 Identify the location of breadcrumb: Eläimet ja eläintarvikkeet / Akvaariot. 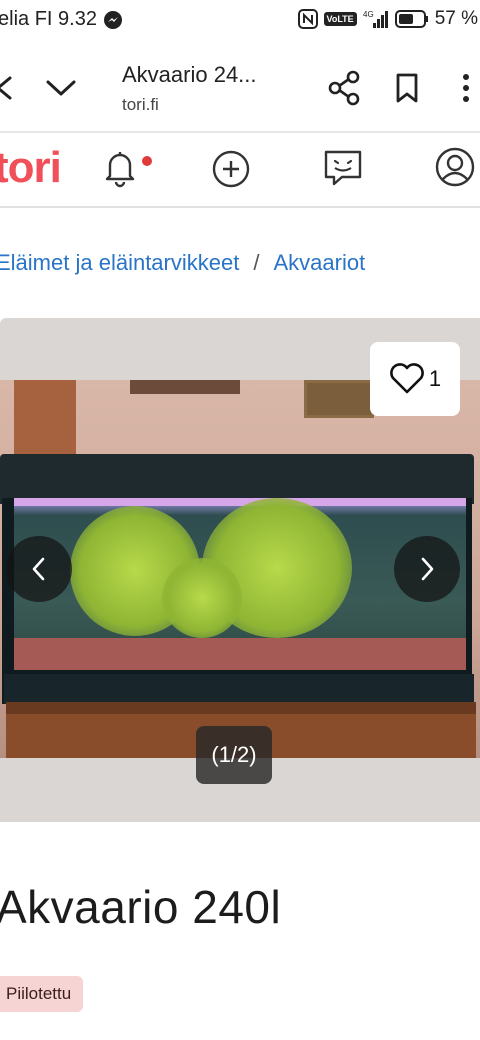
(182, 263).